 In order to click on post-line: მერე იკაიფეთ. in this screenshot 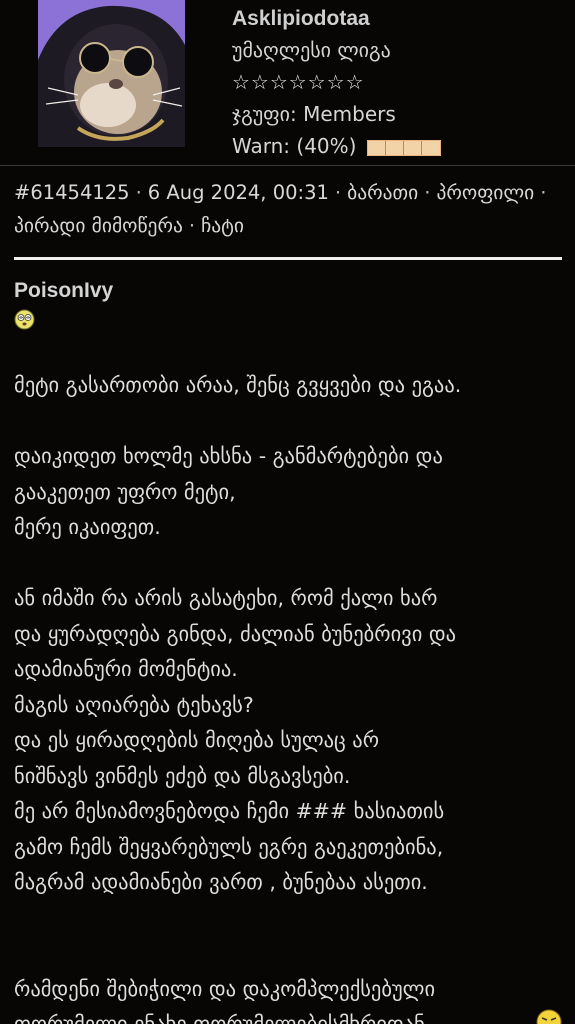, I will do `click(87, 527)`.